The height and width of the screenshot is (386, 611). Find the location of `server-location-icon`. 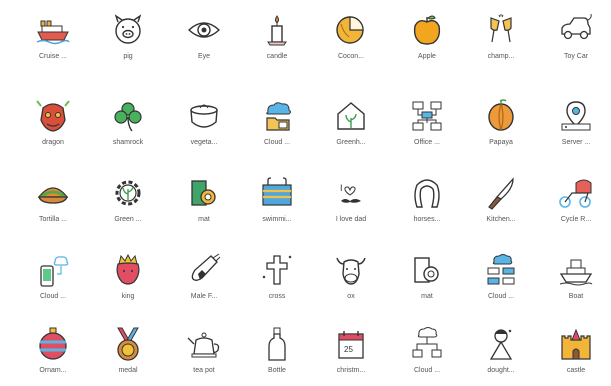

server-location-icon is located at coordinates (576, 116).